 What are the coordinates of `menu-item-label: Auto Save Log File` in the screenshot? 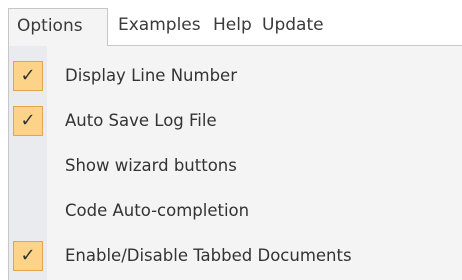 It's located at (141, 120).